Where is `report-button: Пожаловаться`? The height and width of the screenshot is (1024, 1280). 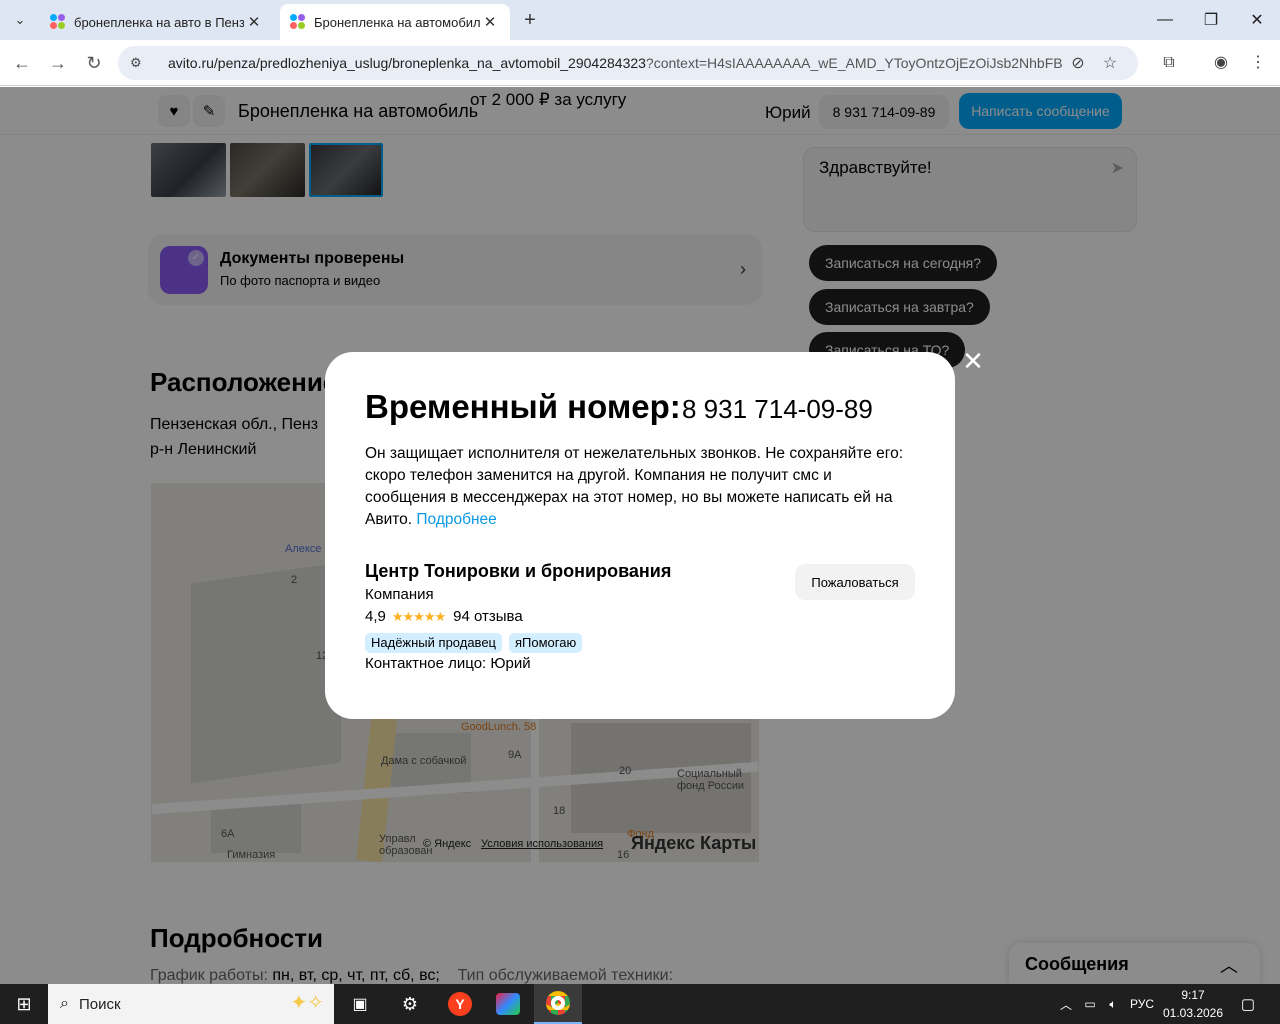 report-button: Пожаловаться is located at coordinates (855, 582).